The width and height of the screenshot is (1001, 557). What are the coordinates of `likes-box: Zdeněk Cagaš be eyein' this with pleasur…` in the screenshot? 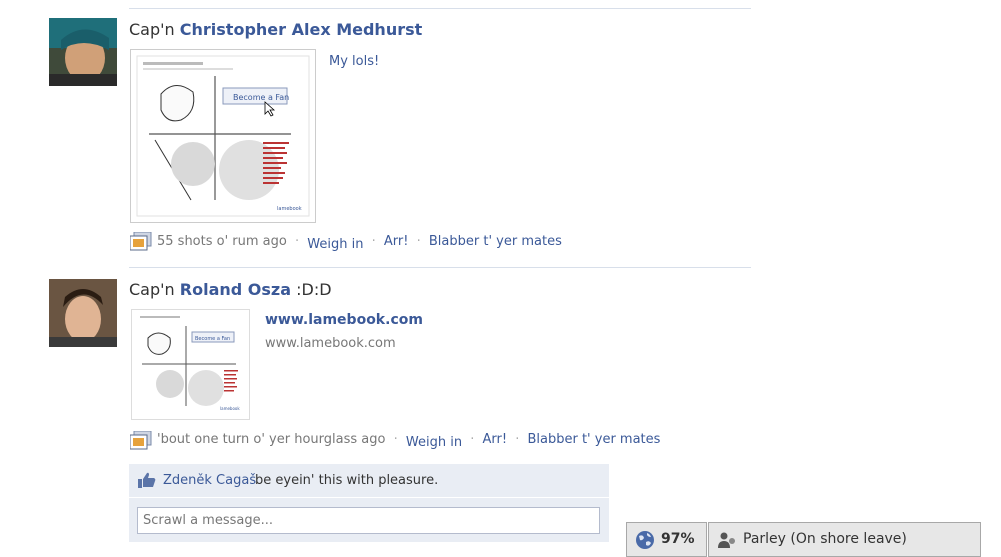 It's located at (369, 480).